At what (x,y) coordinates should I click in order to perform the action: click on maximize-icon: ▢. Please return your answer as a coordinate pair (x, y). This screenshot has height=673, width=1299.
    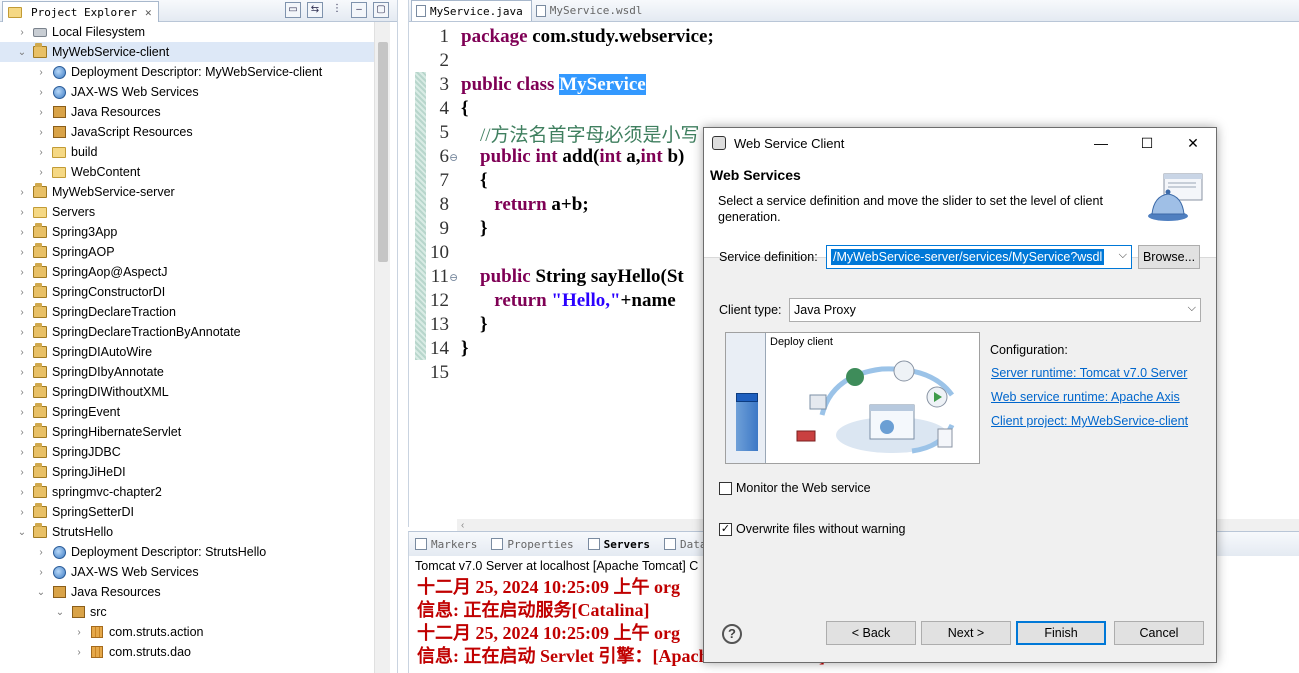
    Looking at the image, I should click on (381, 10).